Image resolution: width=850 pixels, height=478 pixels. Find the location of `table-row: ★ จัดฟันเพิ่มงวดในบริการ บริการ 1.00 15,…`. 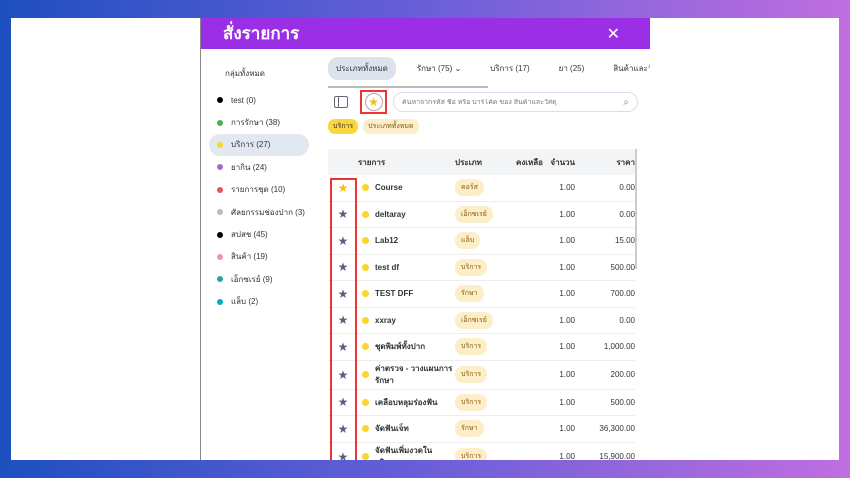

table-row: ★ จัดฟันเพิ่มงวดในบริการ บริการ 1.00 15,… is located at coordinates (481, 452).